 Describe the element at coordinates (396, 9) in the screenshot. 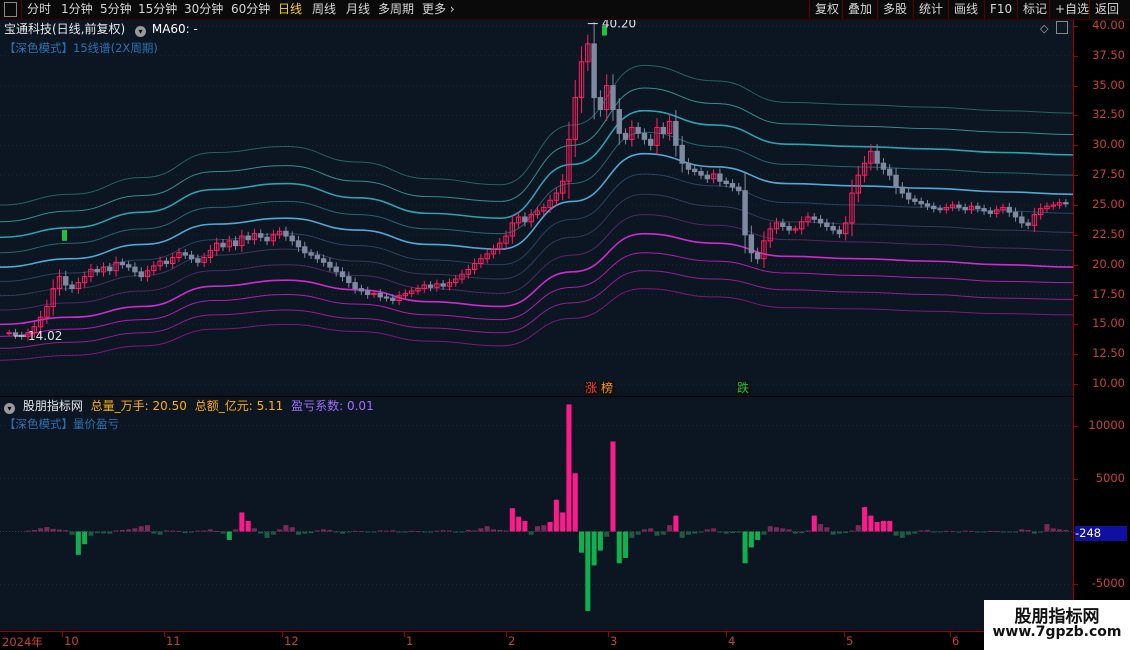

I see `toolbar-item-9: 多周期` at that location.